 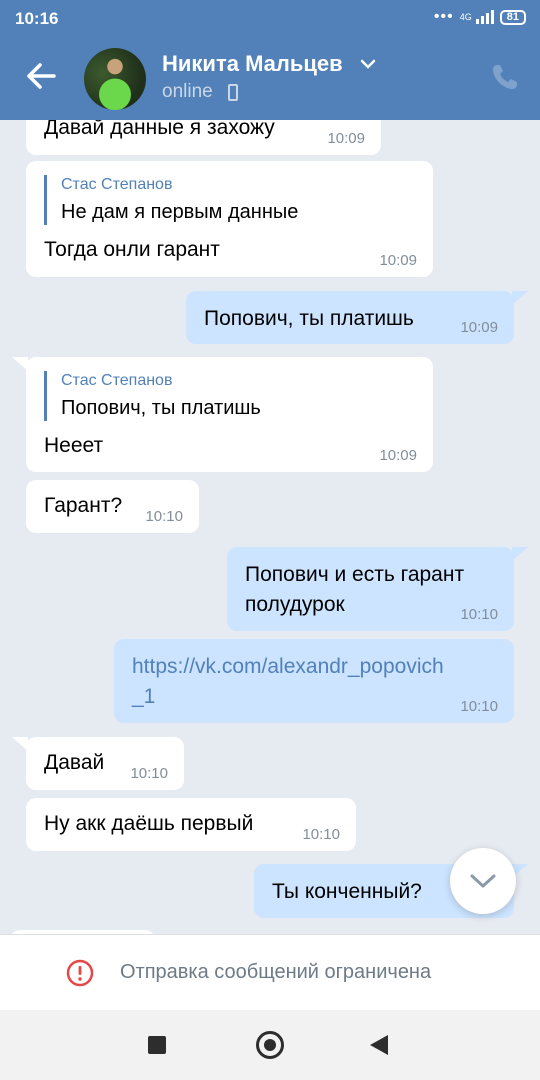 What do you see at coordinates (149, 823) in the screenshot?
I see `message-text: Ну акк даёшь первый` at bounding box center [149, 823].